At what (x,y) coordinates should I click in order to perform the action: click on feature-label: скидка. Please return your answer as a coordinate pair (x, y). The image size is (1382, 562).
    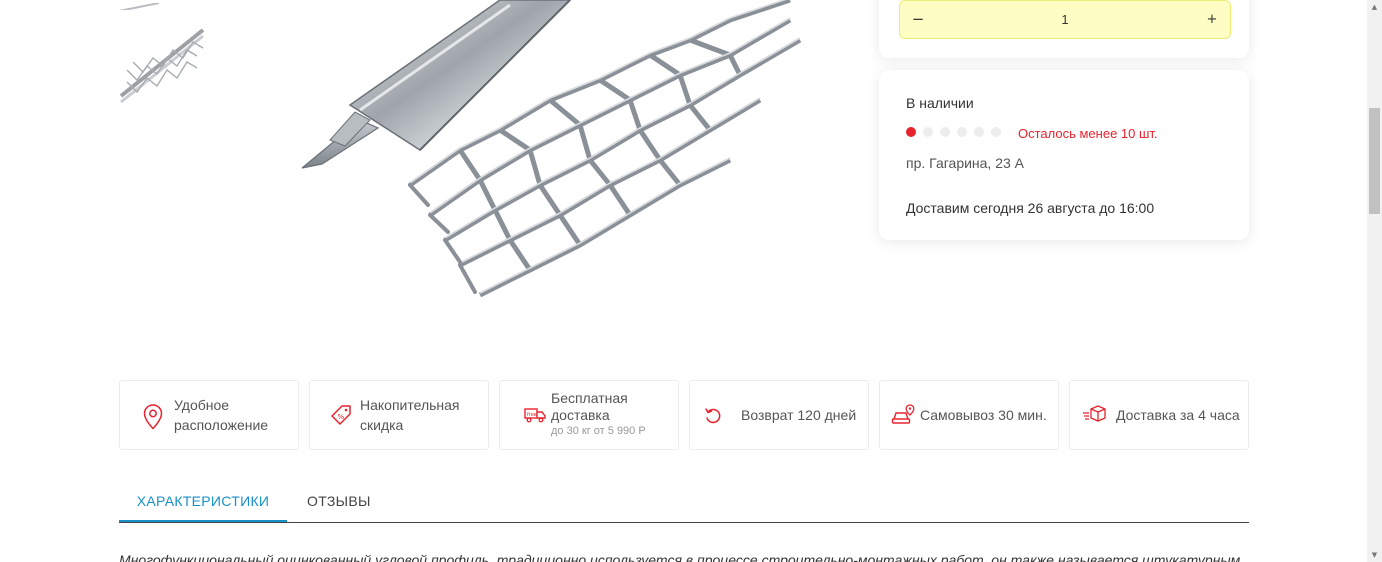
    Looking at the image, I should click on (382, 425).